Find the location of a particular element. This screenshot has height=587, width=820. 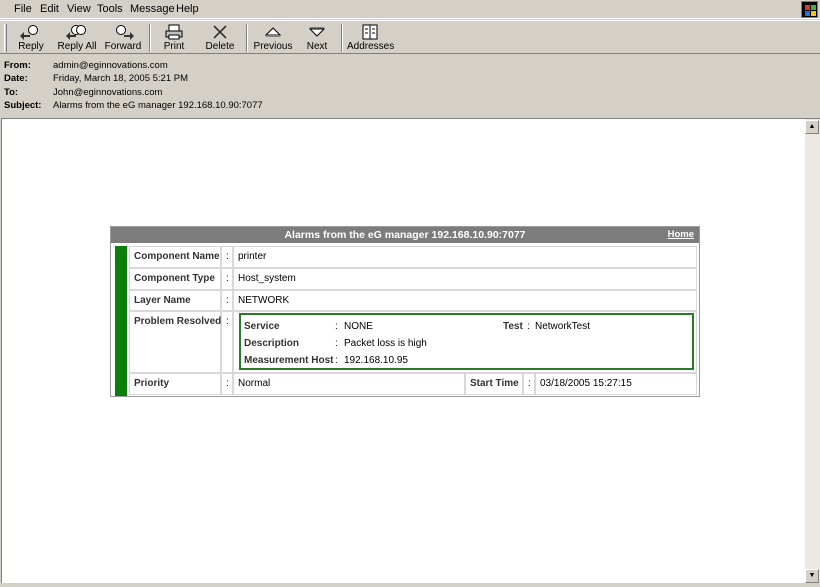

status-bar is located at coordinates (410, 585).